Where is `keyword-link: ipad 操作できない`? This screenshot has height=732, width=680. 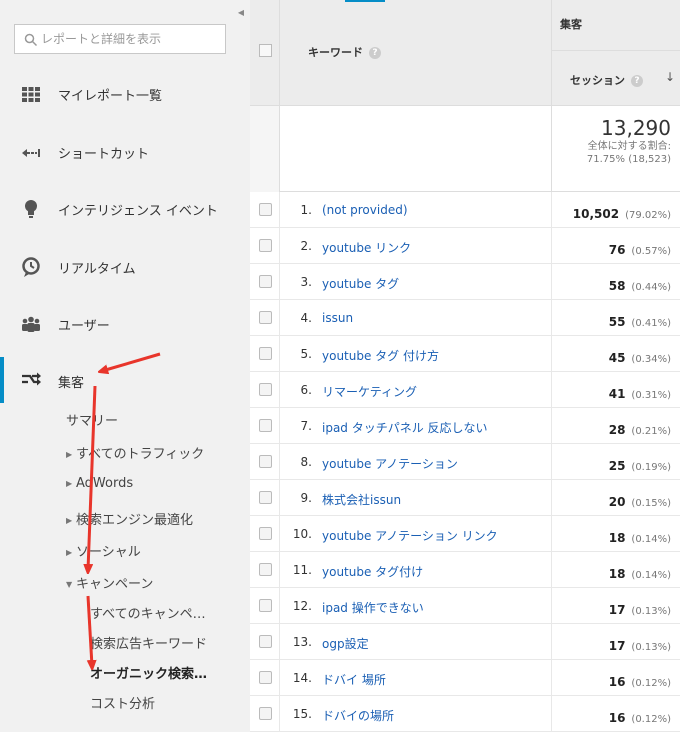
keyword-link: ipad 操作できない is located at coordinates (373, 607).